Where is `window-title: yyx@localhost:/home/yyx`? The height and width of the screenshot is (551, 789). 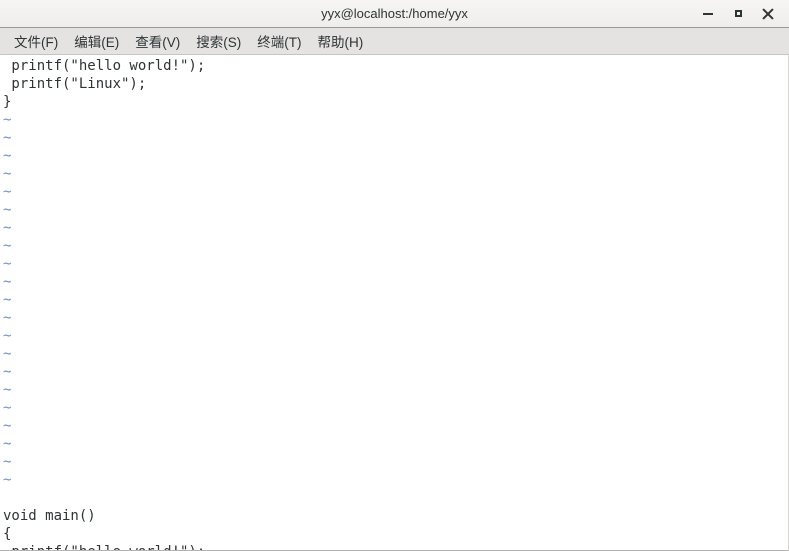 window-title: yyx@localhost:/home/yyx is located at coordinates (394, 13).